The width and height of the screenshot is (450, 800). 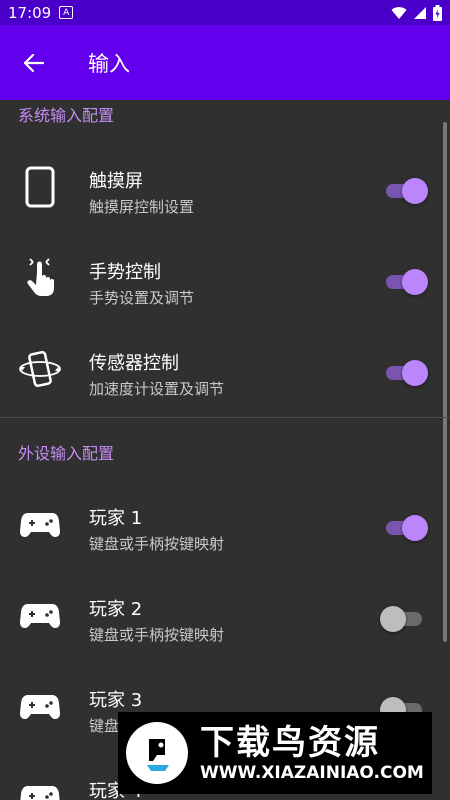 I want to click on status-time: 17:09, so click(x=30, y=12).